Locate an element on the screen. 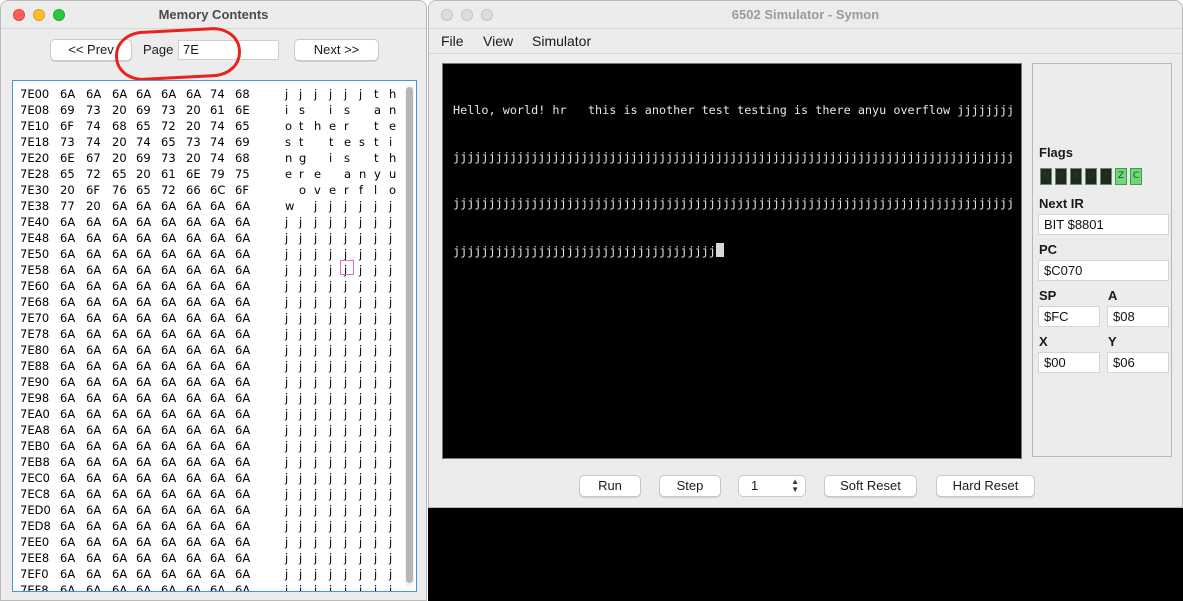 The image size is (1183, 601). memory-row: 7E78 6A 6A 6A 6A 6A 6A 6A 6A j j j j j j j j is located at coordinates (214, 333).